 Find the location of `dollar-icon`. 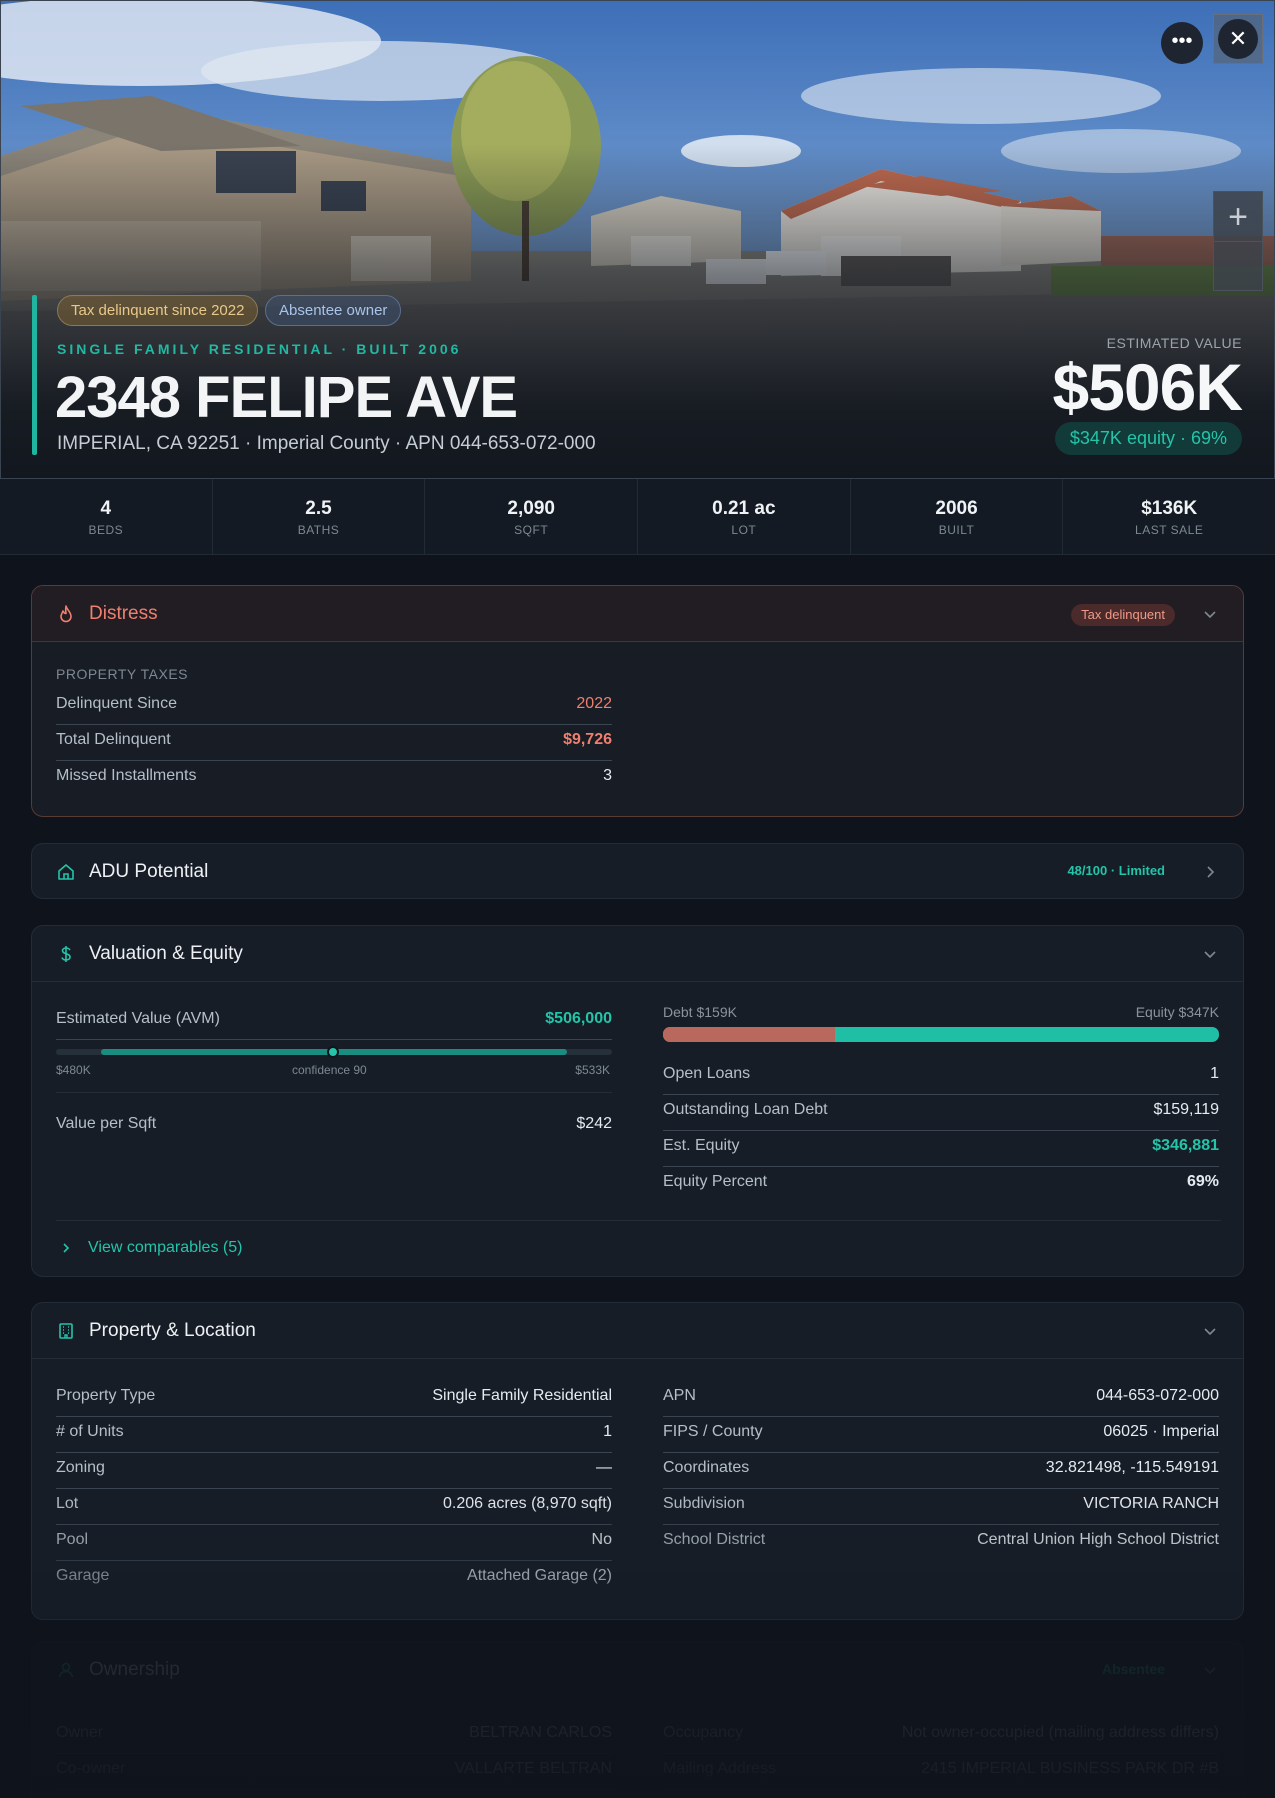

dollar-icon is located at coordinates (66, 954).